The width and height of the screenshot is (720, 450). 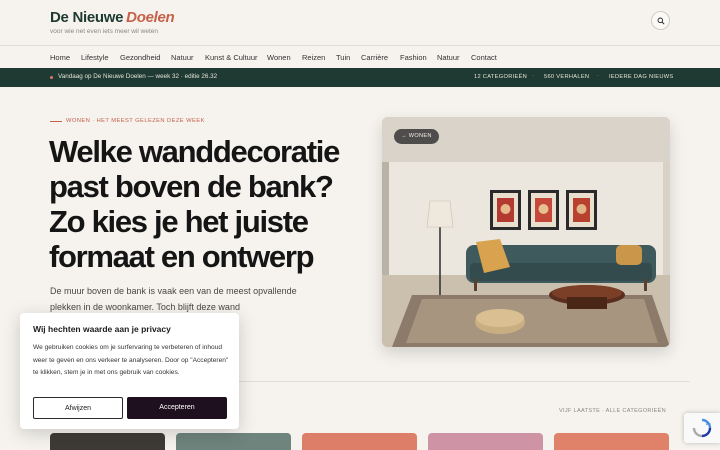 I want to click on accept-button: Accepteren, so click(x=177, y=408).